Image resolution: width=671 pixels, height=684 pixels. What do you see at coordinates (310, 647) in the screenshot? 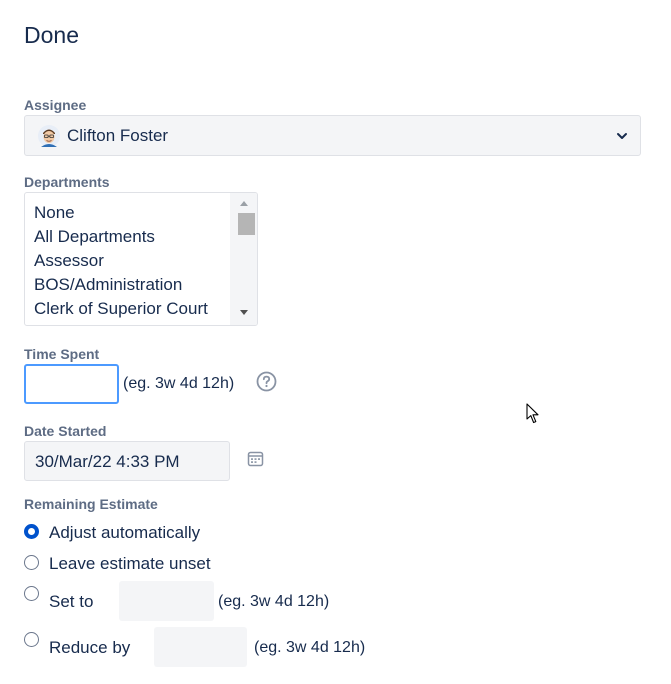
I see `reduce-by-hint: (eg. 3w 4d 12h)` at bounding box center [310, 647].